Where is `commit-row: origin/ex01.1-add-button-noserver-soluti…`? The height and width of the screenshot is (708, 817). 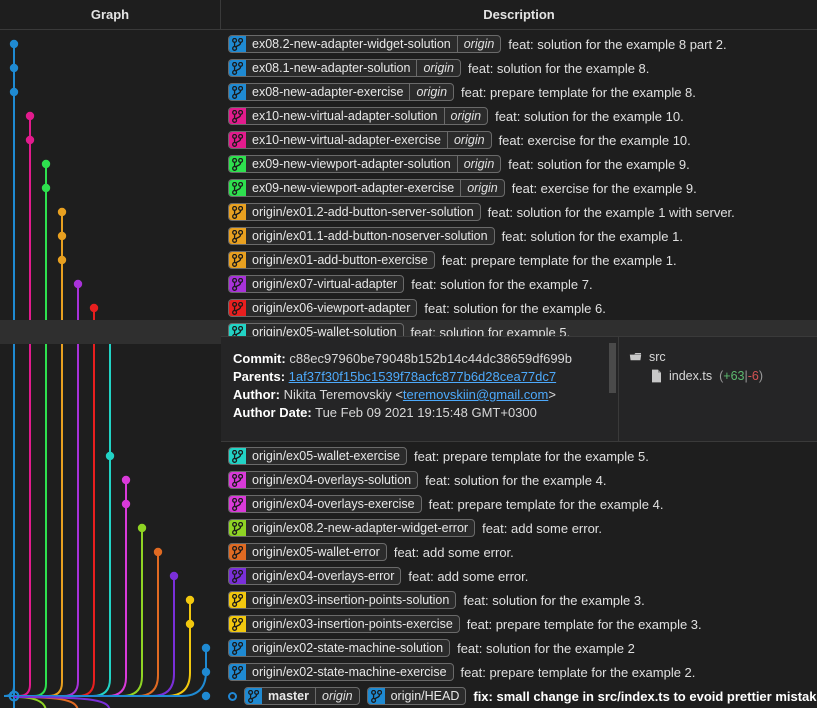
commit-row: origin/ex01.1-add-button-noserver-soluti… is located at coordinates (408, 236).